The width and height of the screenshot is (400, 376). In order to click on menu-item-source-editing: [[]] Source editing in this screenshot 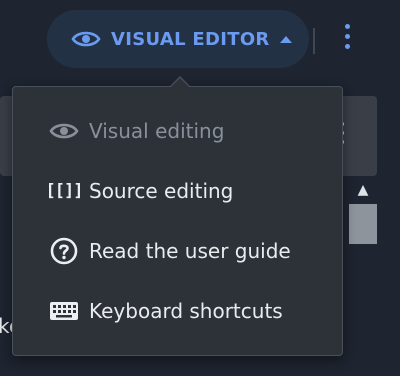, I will do `click(177, 191)`.